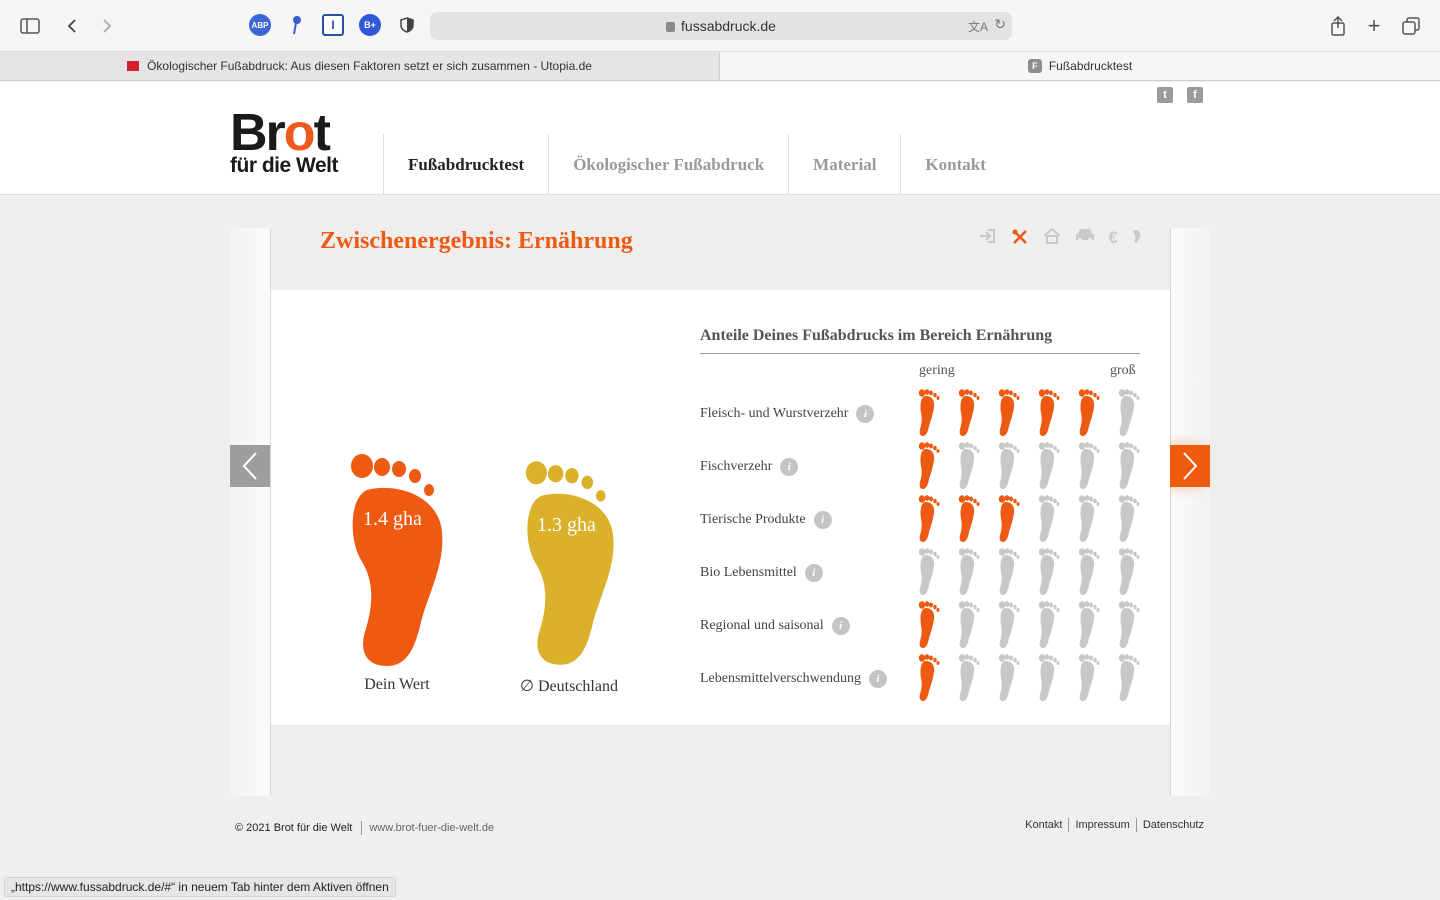 Image resolution: width=1440 pixels, height=900 pixels. I want to click on brot-logo: Brot für die Welt, so click(284, 141).